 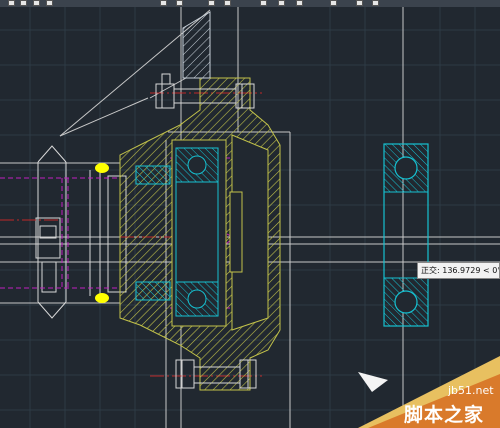 What do you see at coordinates (163, 3) in the screenshot?
I see `match-properties-icon` at bounding box center [163, 3].